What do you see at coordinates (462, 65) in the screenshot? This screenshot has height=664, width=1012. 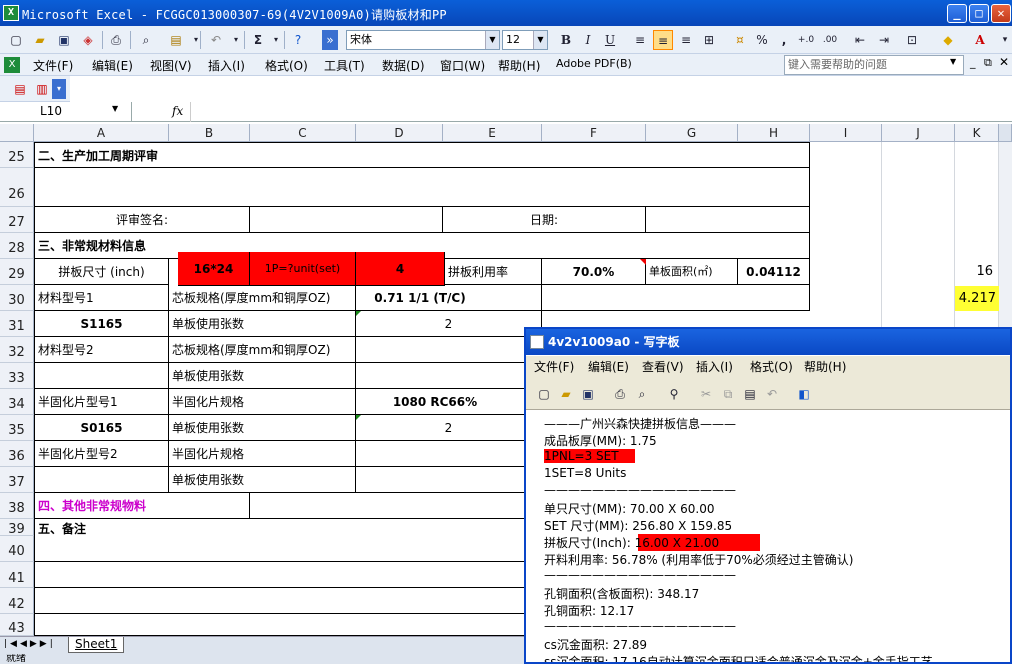 I see `menu-window: 窗口(W)` at bounding box center [462, 65].